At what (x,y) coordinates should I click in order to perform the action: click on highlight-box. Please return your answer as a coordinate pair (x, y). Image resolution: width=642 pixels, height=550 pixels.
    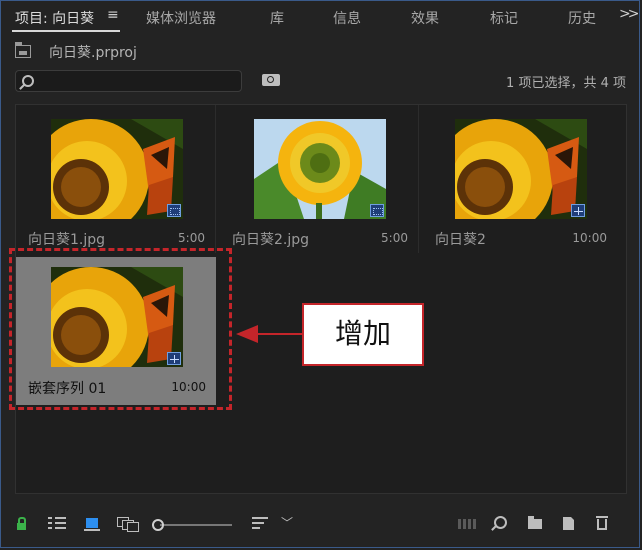
    Looking at the image, I should click on (120, 329).